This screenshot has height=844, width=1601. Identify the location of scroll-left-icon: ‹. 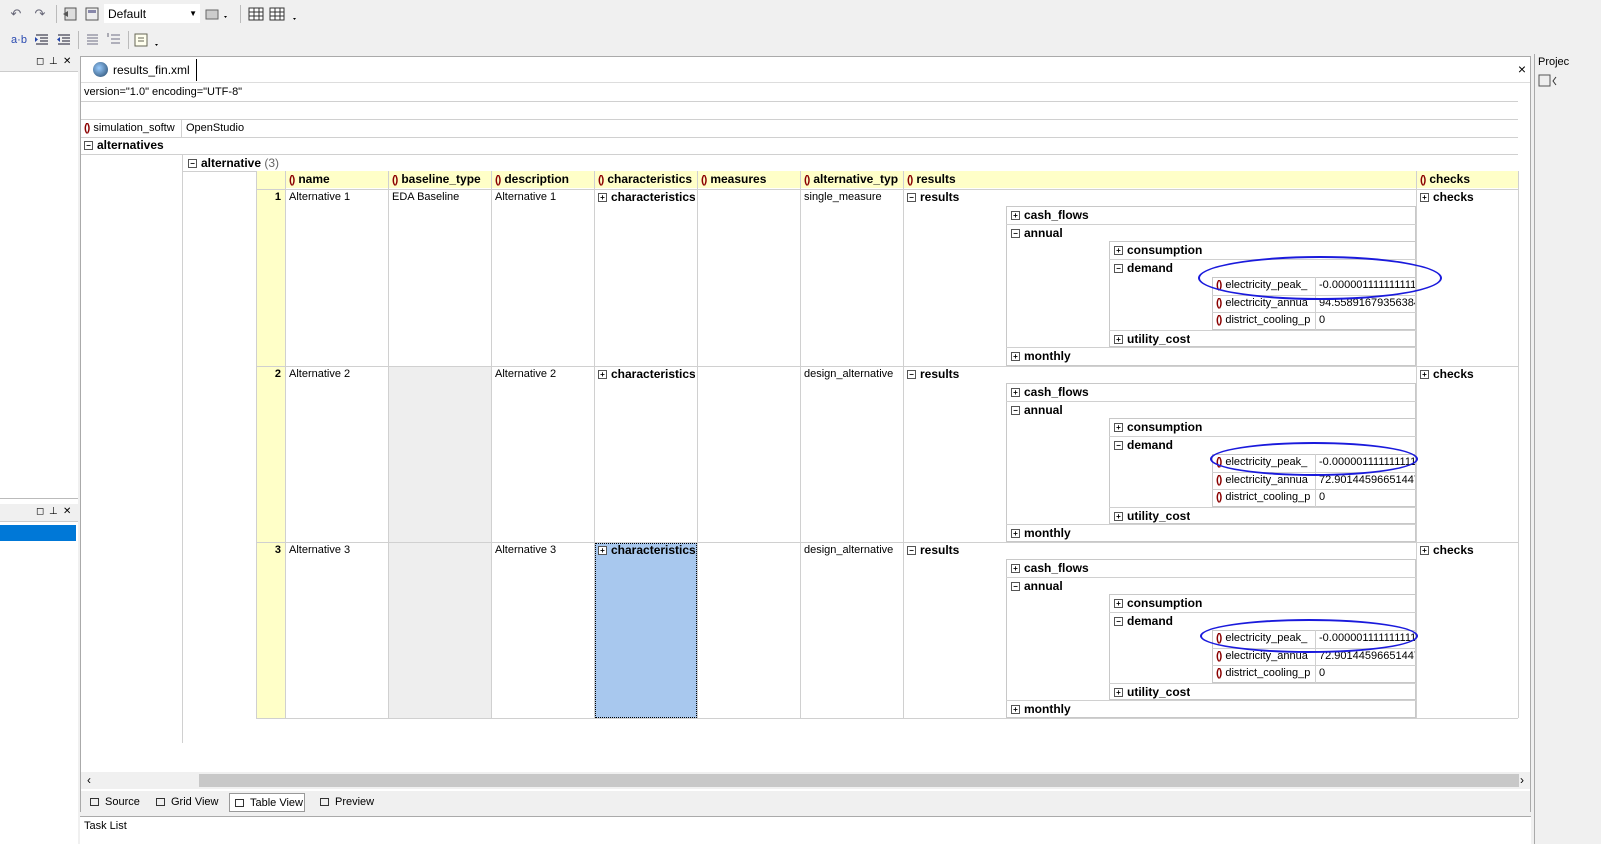
(89, 780).